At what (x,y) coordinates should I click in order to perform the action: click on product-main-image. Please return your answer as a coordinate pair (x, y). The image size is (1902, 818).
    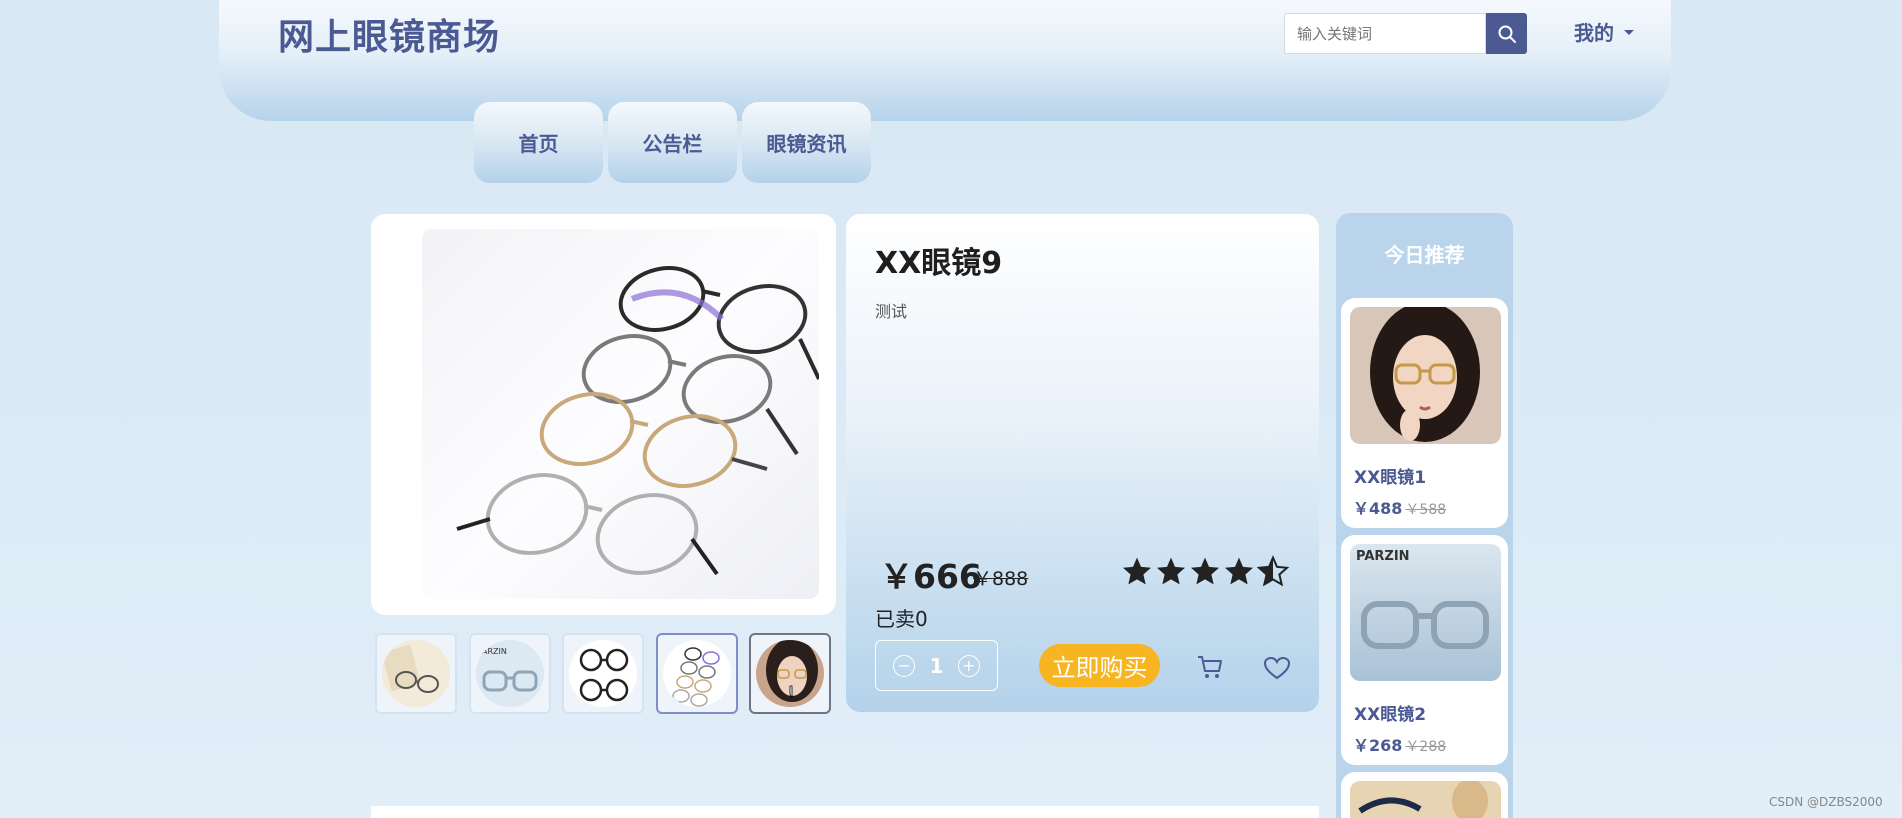
    Looking at the image, I should click on (620, 414).